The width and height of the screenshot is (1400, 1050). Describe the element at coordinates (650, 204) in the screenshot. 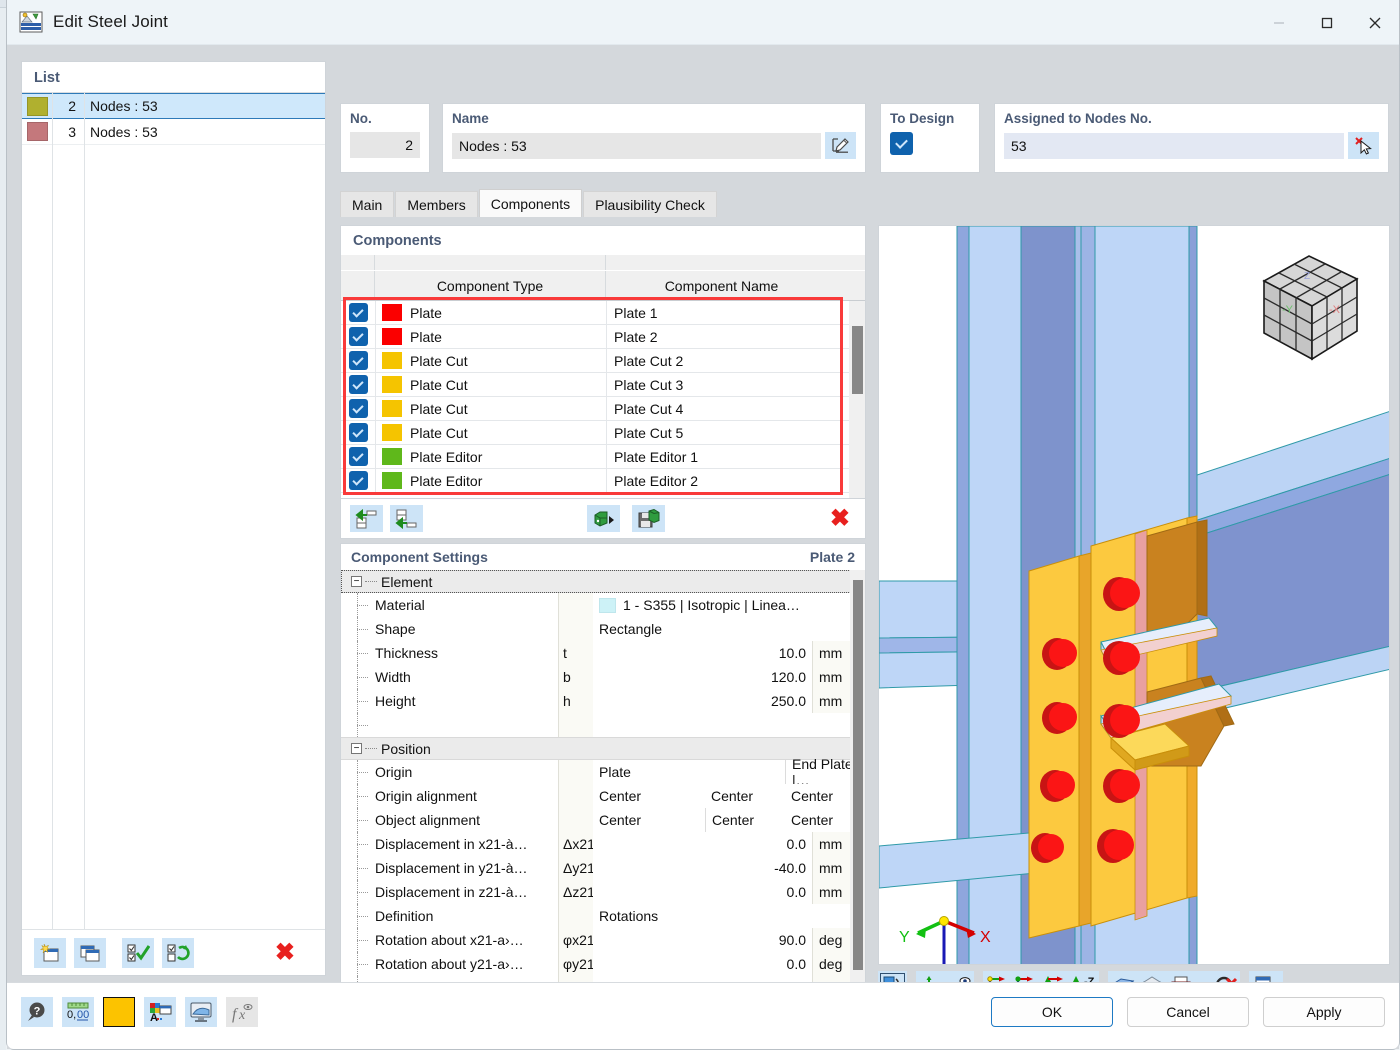

I see `tab-plausibility-check: Plausibility Check` at that location.